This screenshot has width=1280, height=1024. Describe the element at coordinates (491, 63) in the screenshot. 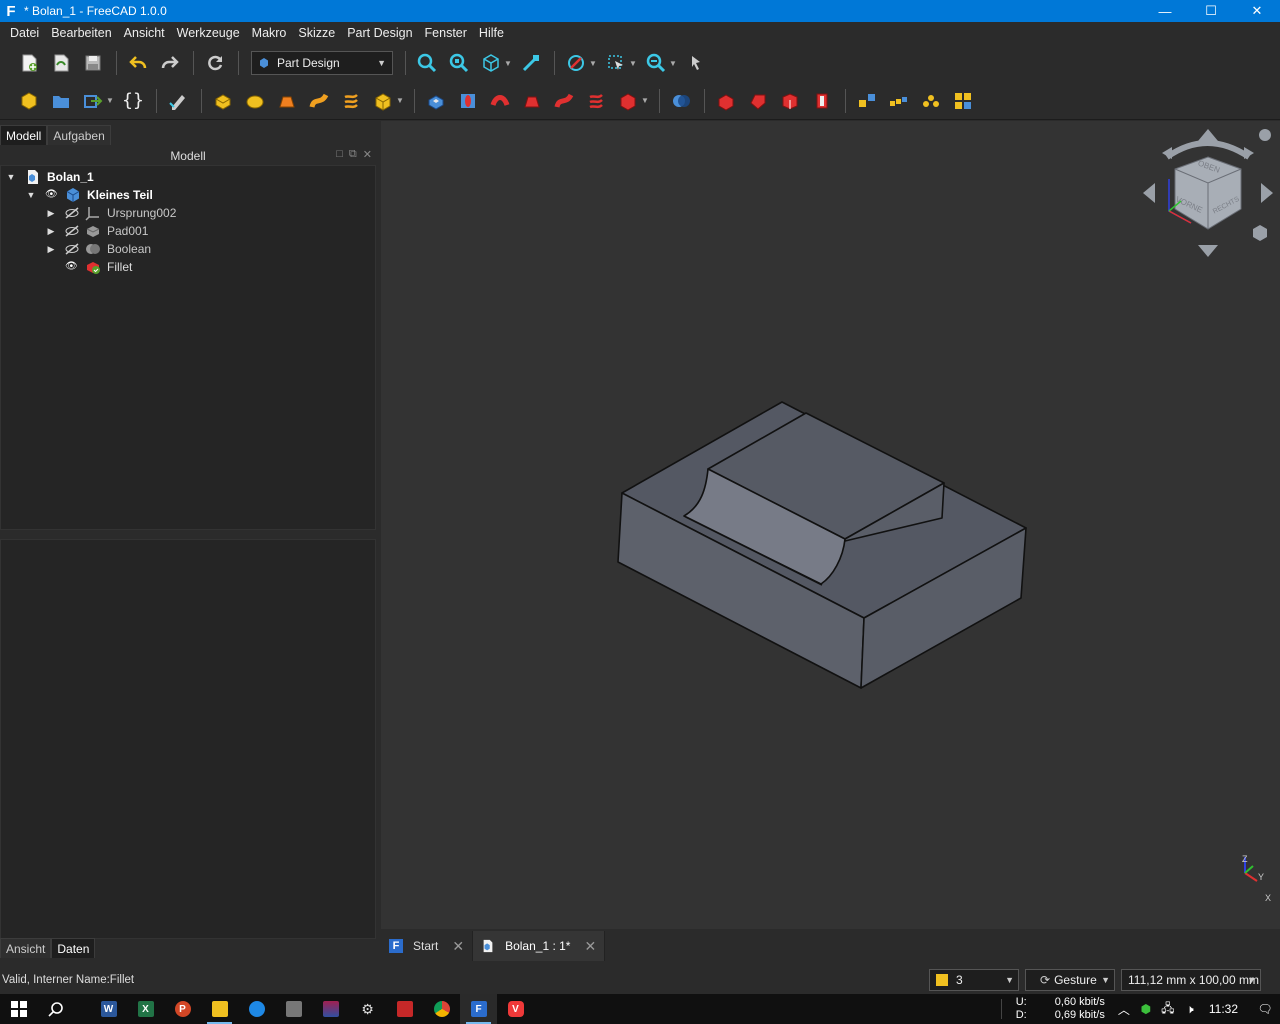

I see `standard-views-button` at that location.